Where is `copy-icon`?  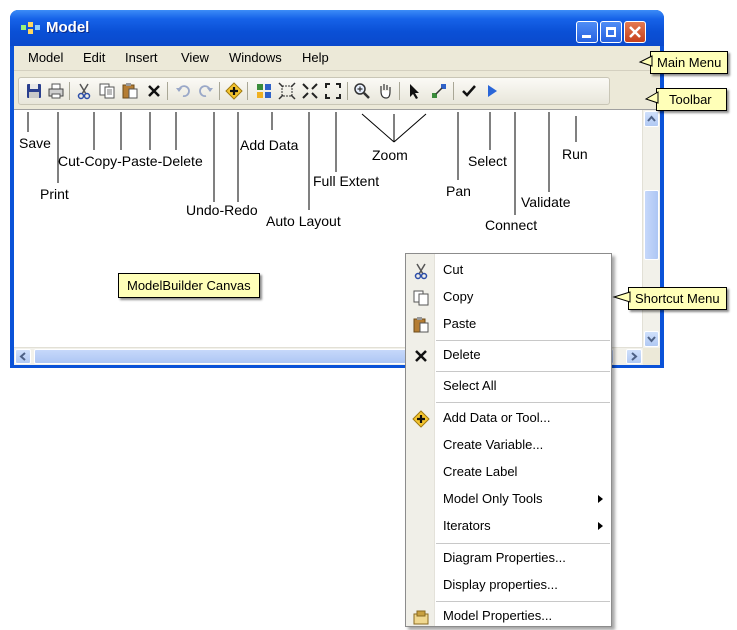
copy-icon is located at coordinates (421, 298).